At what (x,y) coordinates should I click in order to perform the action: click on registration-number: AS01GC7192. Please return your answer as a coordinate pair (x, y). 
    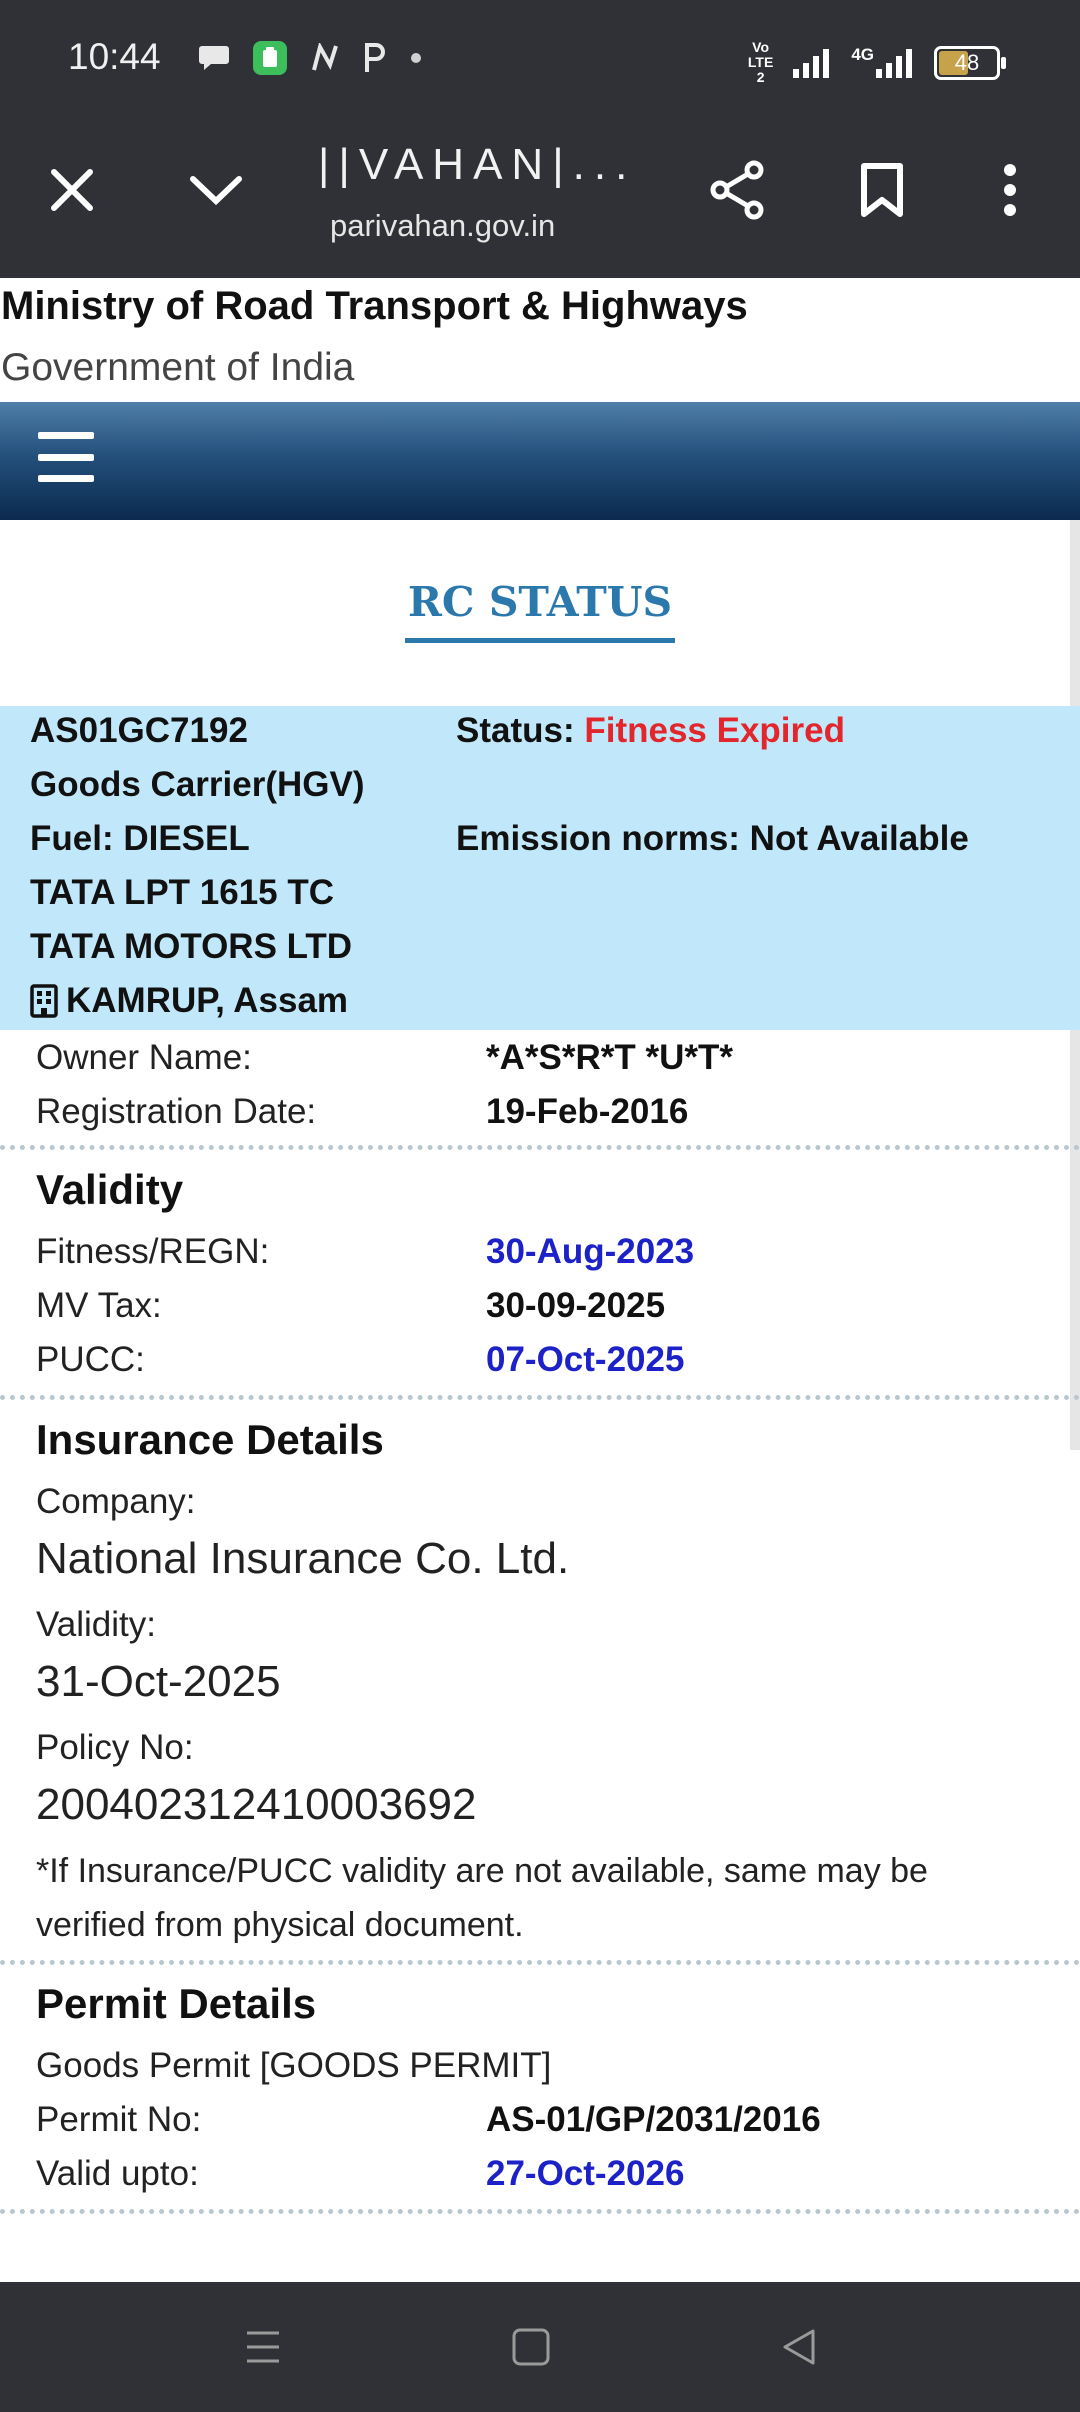
    Looking at the image, I should click on (139, 730).